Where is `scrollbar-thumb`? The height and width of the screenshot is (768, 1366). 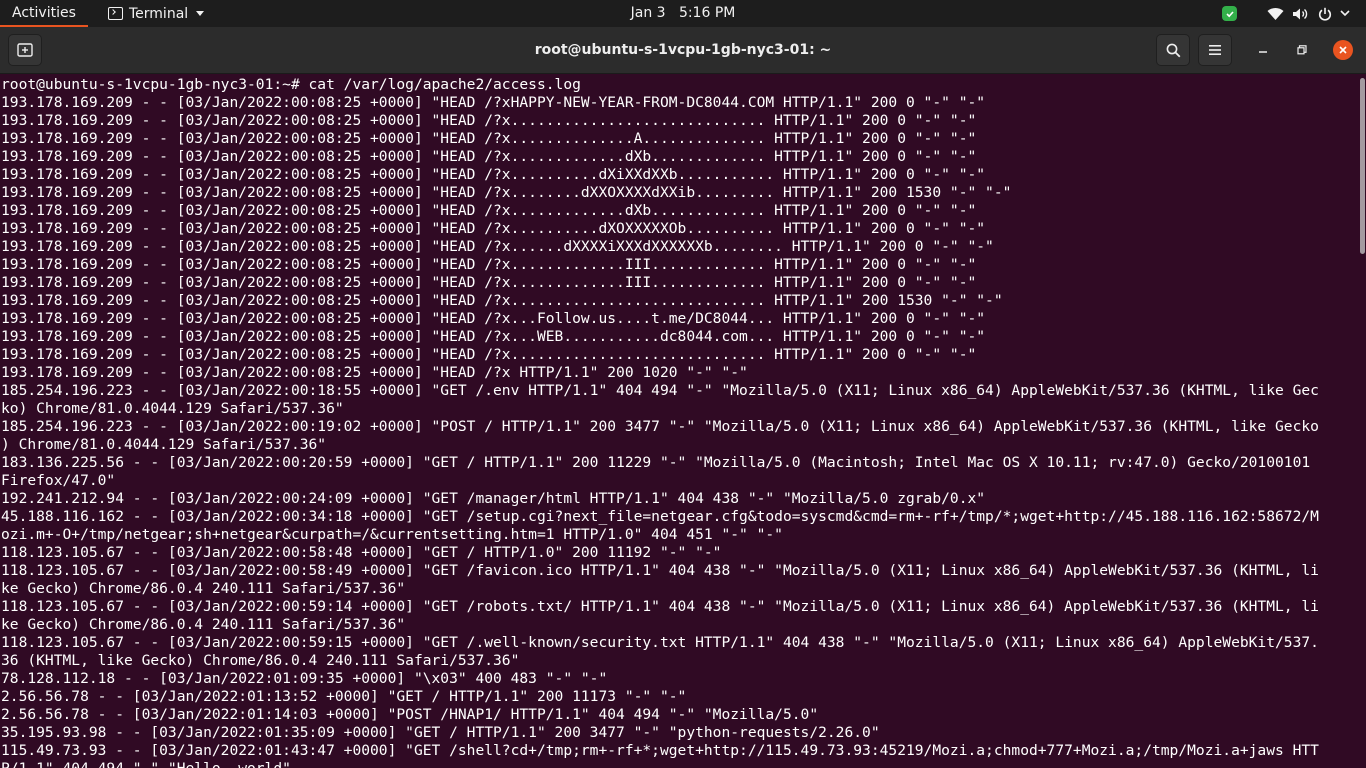
scrollbar-thumb is located at coordinates (1362, 166).